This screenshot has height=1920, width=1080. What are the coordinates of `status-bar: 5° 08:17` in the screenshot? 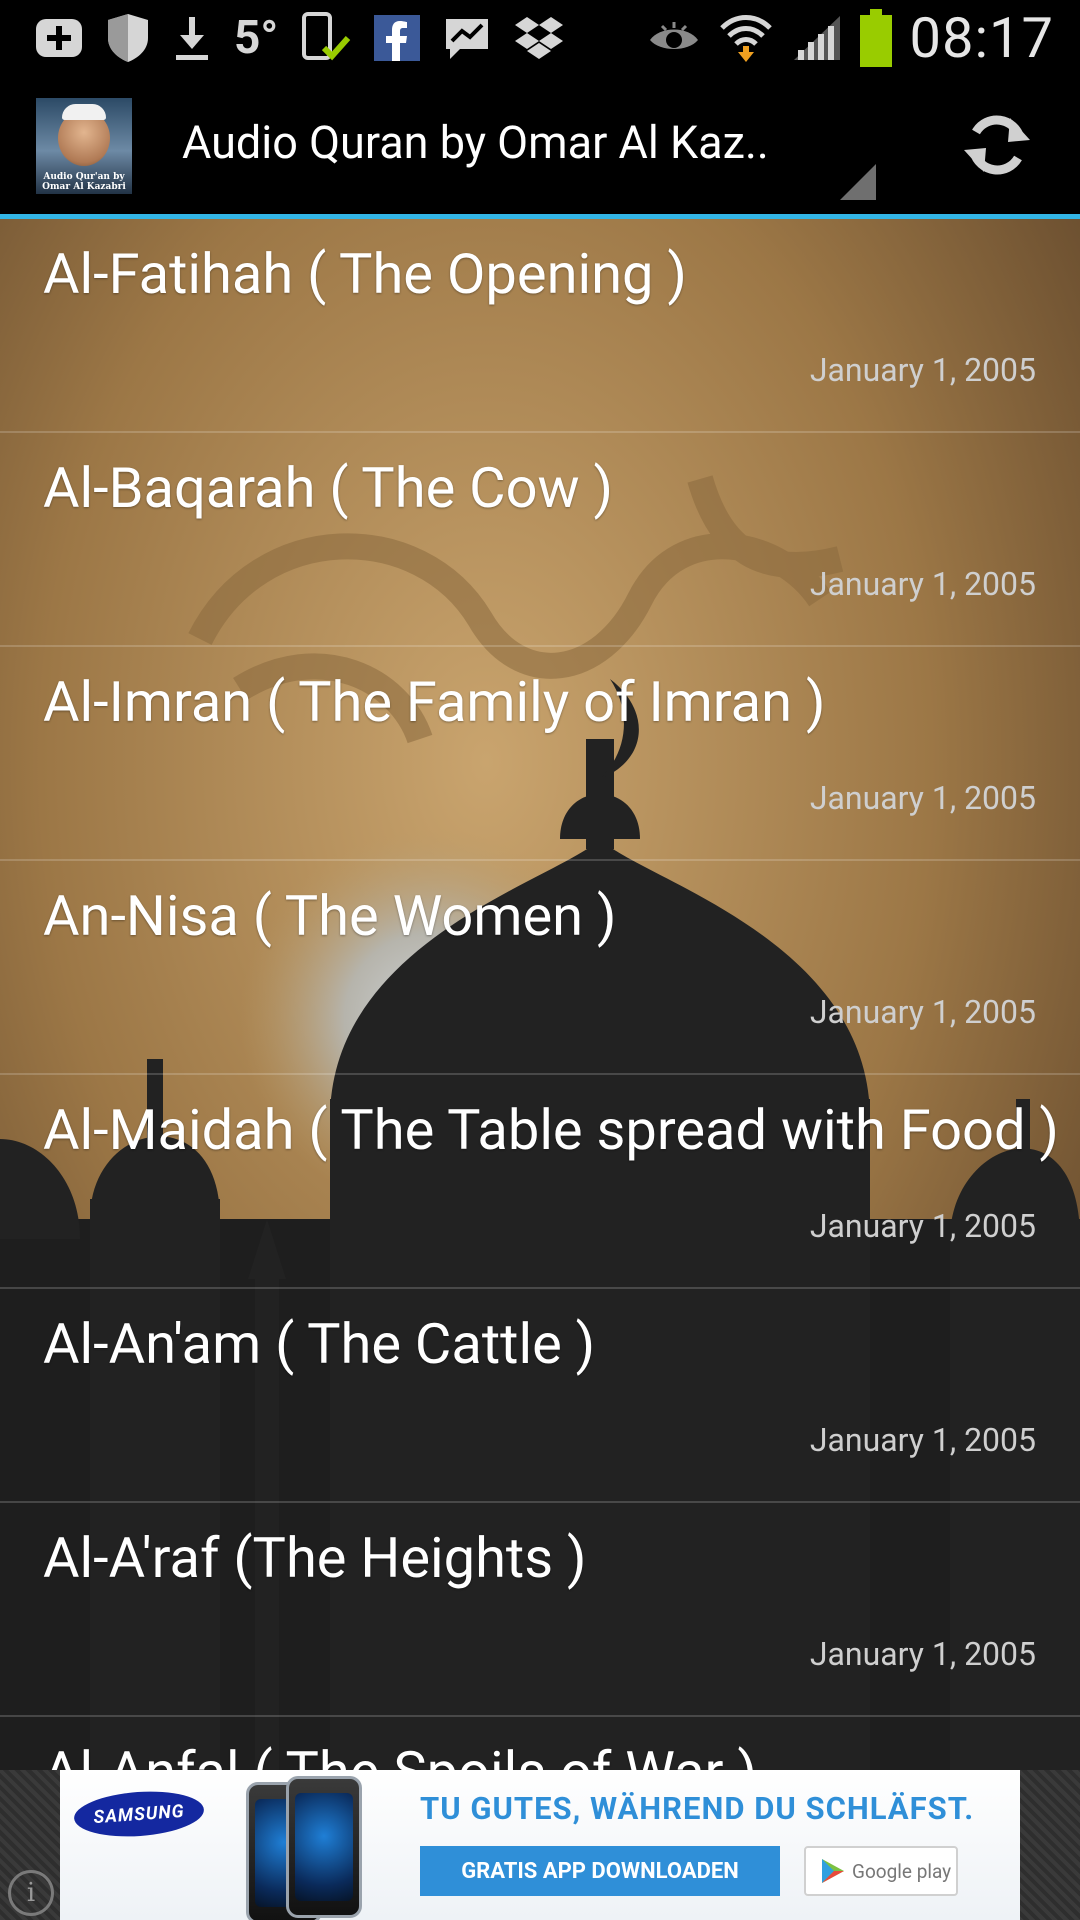 It's located at (540, 38).